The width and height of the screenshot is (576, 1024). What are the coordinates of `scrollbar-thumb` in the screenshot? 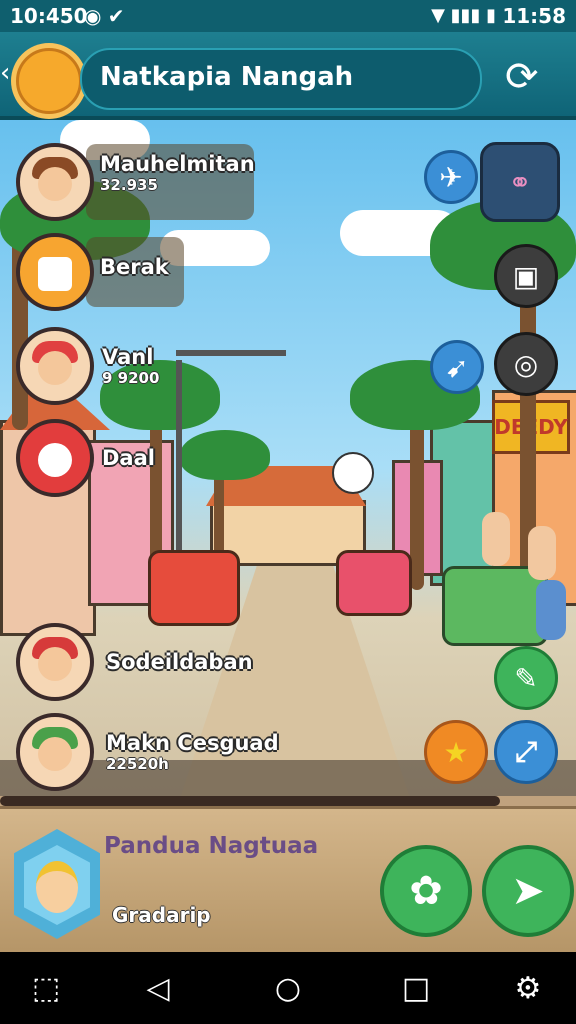 It's located at (250, 801).